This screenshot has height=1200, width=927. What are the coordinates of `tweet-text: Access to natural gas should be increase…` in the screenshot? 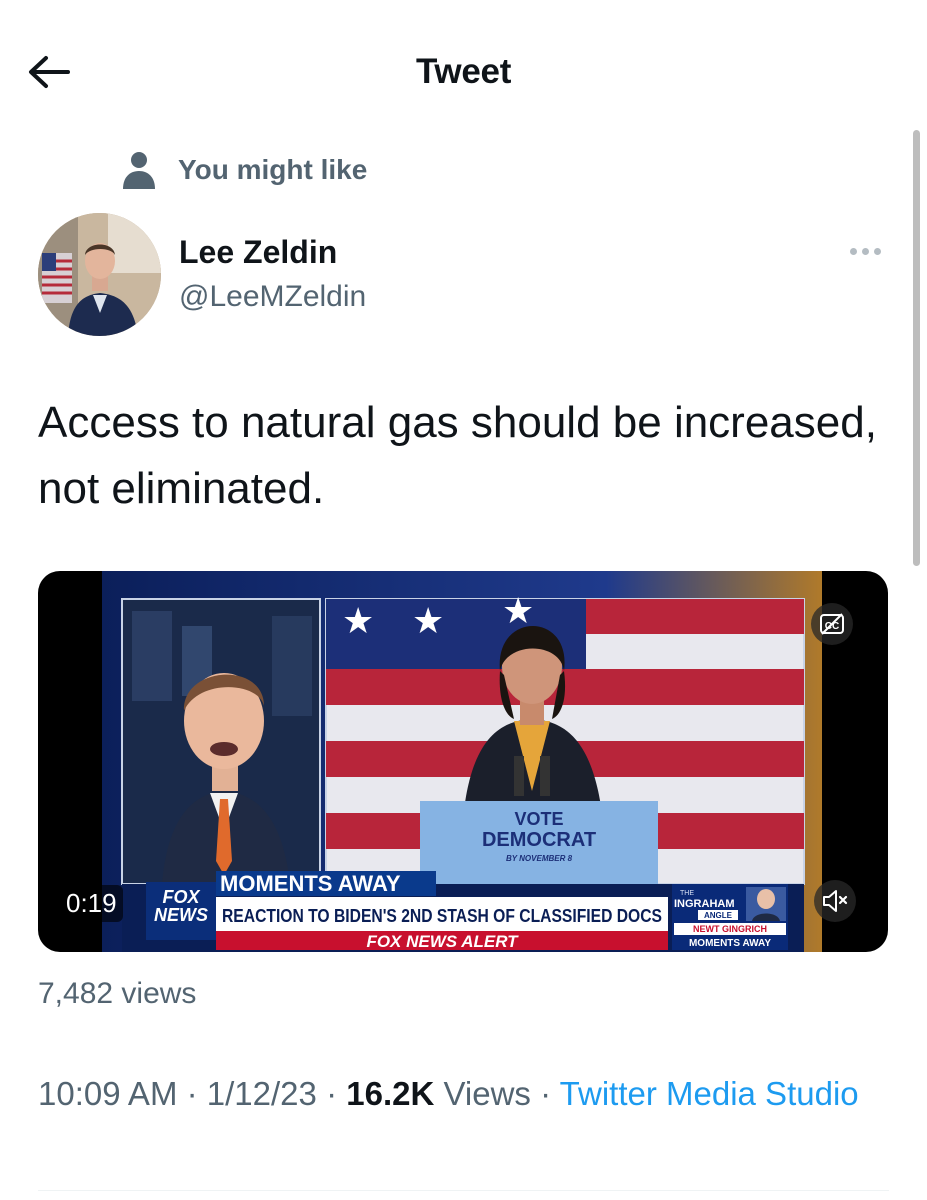 It's located at (457, 455).